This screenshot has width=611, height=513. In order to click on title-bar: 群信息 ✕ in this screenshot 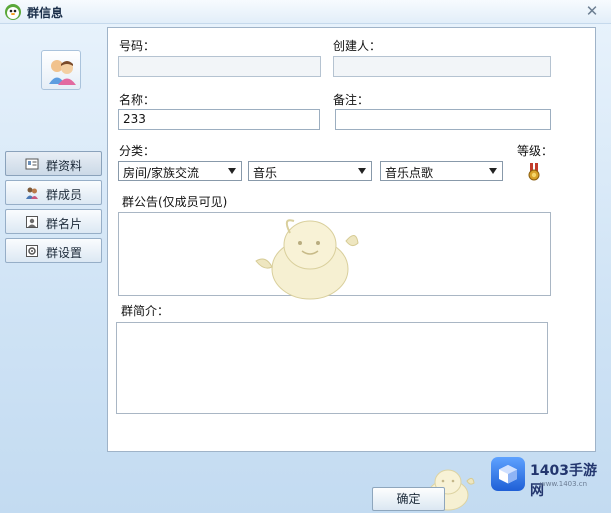, I will do `click(305, 12)`.